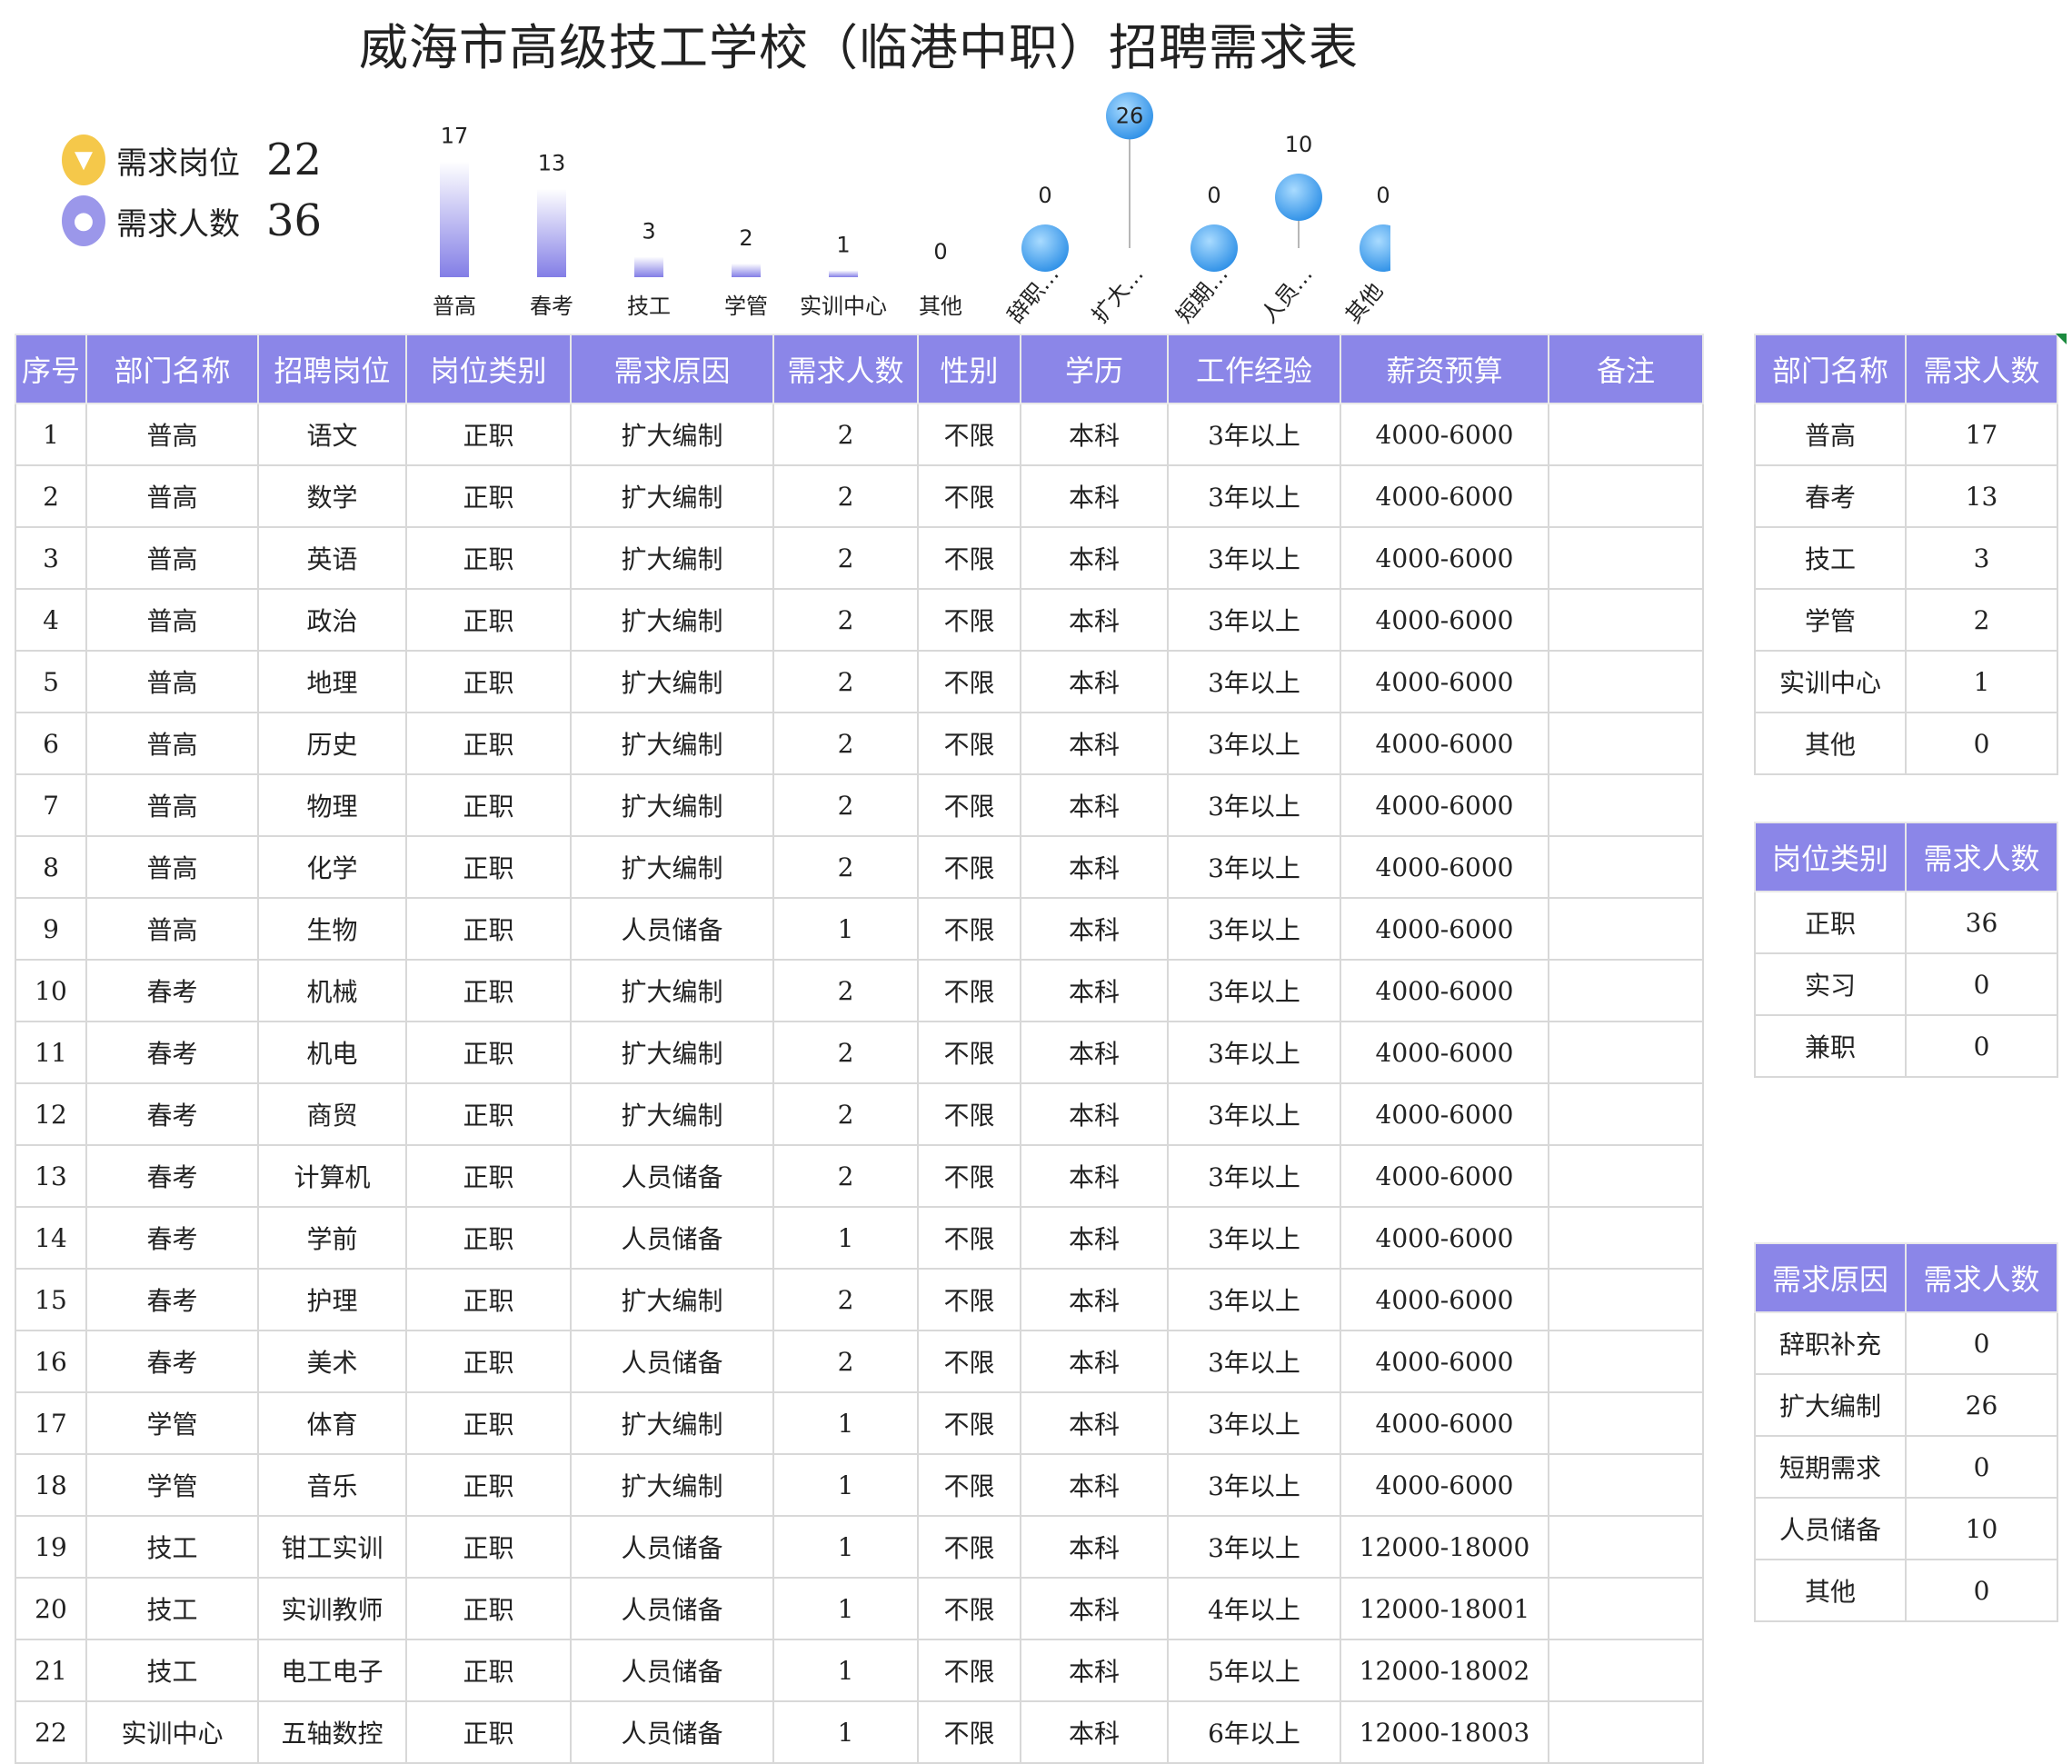 Image resolution: width=2072 pixels, height=1764 pixels. What do you see at coordinates (51, 1732) in the screenshot?
I see `table-cell: 22` at bounding box center [51, 1732].